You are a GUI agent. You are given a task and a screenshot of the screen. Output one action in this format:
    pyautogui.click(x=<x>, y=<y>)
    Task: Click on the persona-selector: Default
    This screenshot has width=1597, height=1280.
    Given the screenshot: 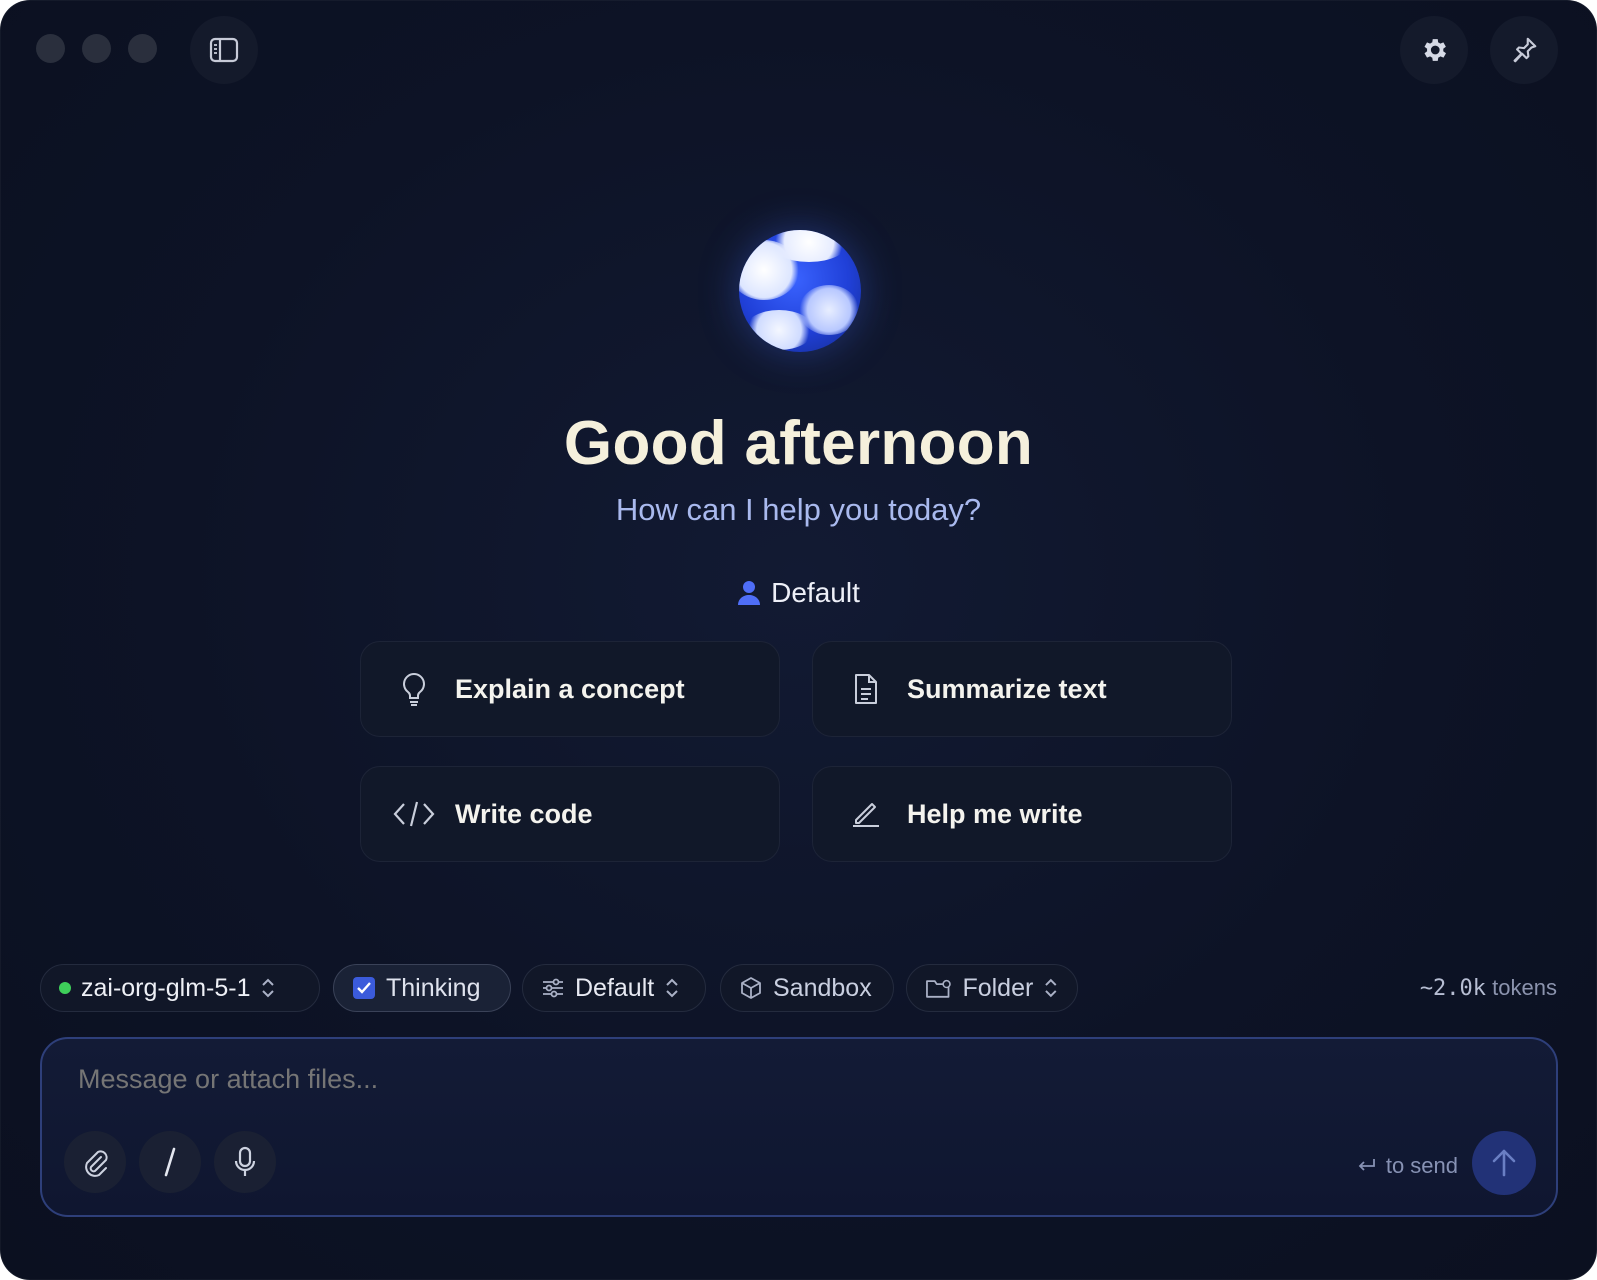 What is the action you would take?
    pyautogui.click(x=798, y=593)
    